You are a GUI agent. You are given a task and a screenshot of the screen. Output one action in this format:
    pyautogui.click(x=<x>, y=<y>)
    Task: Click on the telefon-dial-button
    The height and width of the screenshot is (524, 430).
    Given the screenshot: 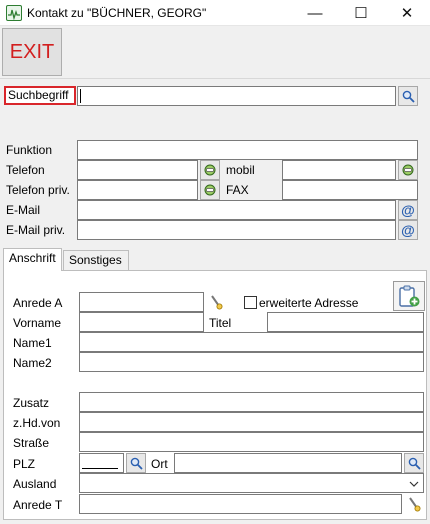 What is the action you would take?
    pyautogui.click(x=210, y=170)
    